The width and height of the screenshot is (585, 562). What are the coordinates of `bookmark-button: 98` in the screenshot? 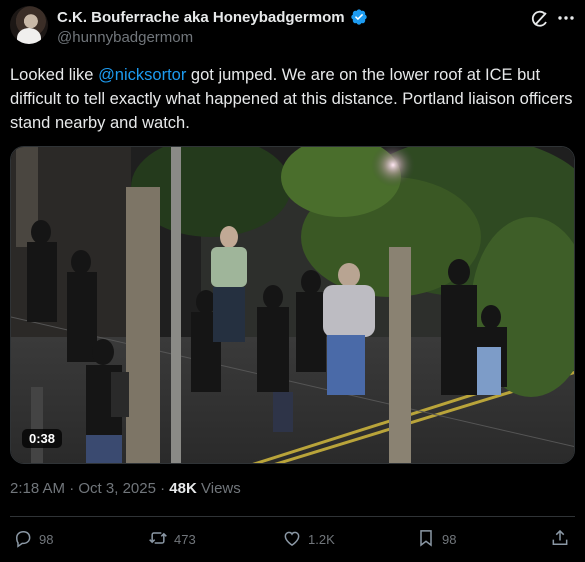 It's located at (436, 539).